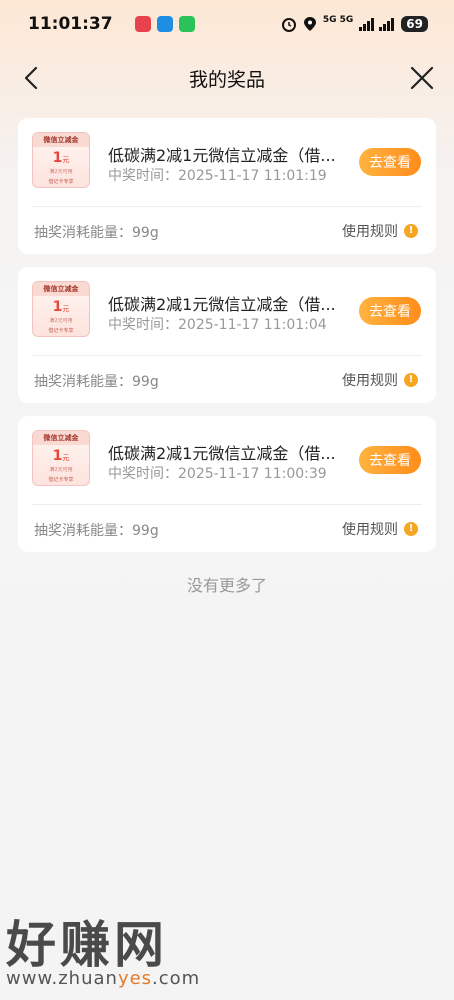  Describe the element at coordinates (414, 24) in the screenshot. I see `battery-indicator: 69` at that location.